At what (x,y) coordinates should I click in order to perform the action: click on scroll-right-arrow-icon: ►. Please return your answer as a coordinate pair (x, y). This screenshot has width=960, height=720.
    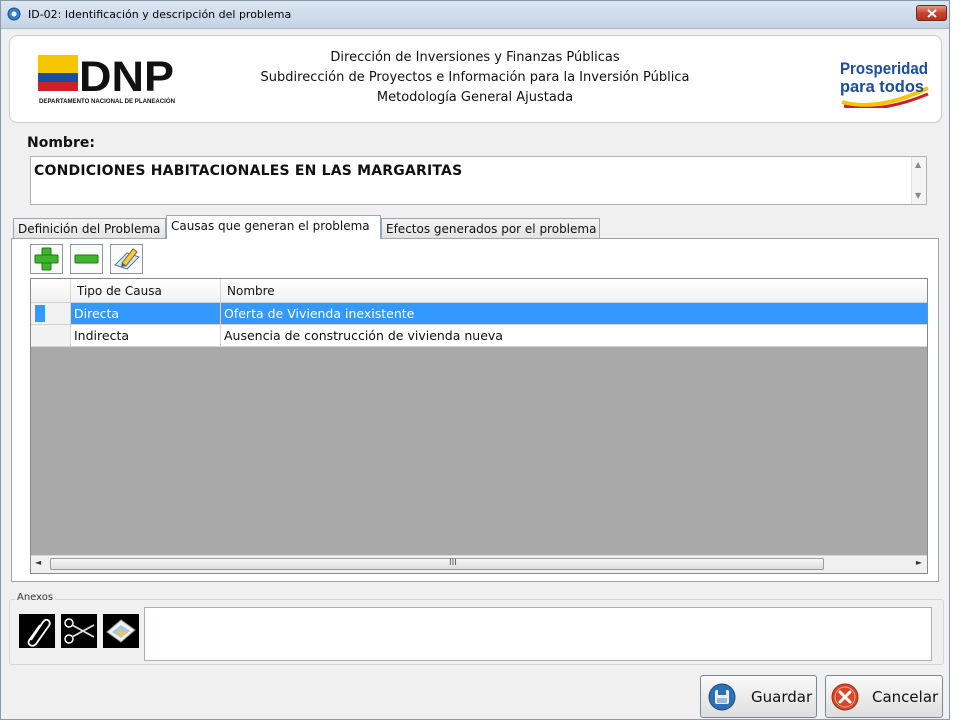
    Looking at the image, I should click on (919, 562).